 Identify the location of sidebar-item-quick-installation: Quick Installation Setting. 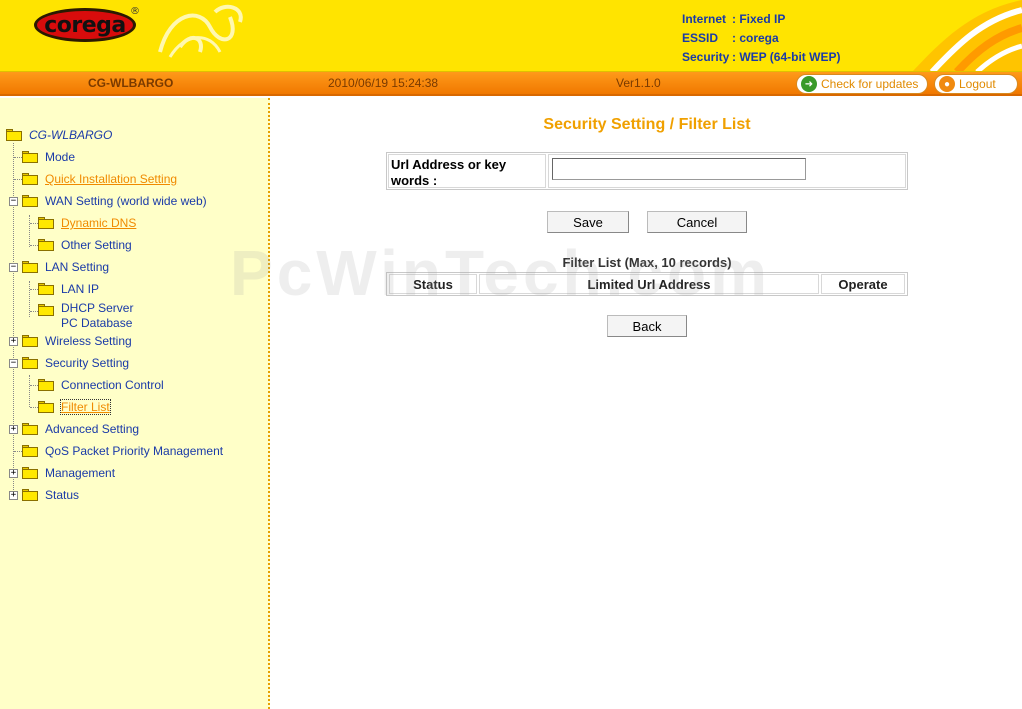
(99, 179).